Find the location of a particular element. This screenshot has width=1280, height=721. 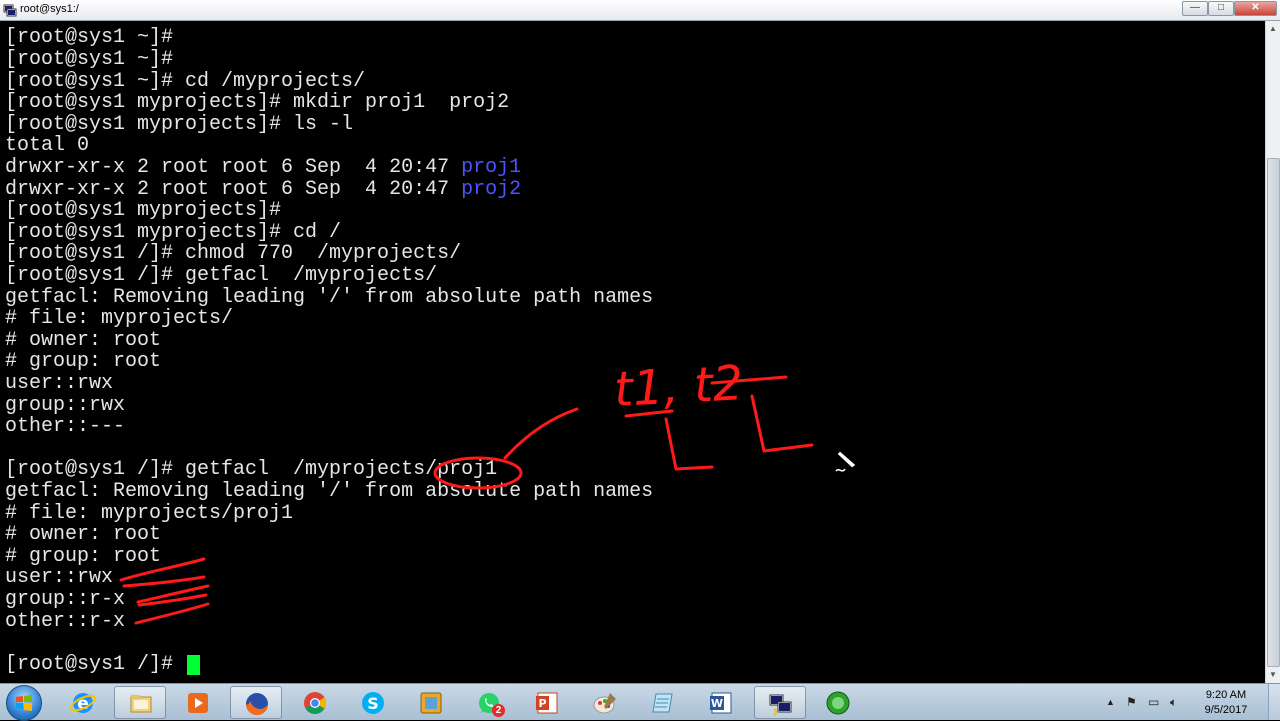

paint-icon is located at coordinates (604, 703).